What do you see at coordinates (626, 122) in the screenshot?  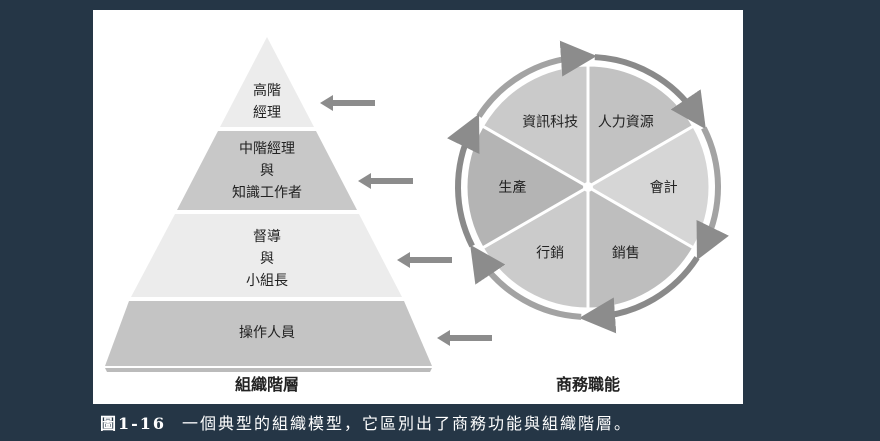 I see `segment-label: 人力資源` at bounding box center [626, 122].